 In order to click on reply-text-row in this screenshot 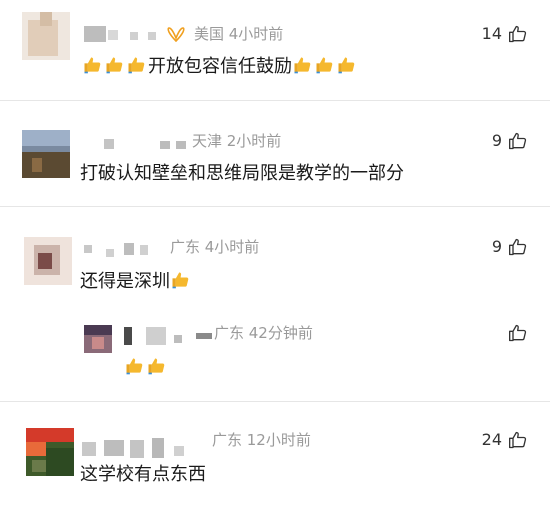, I will do `click(146, 368)`.